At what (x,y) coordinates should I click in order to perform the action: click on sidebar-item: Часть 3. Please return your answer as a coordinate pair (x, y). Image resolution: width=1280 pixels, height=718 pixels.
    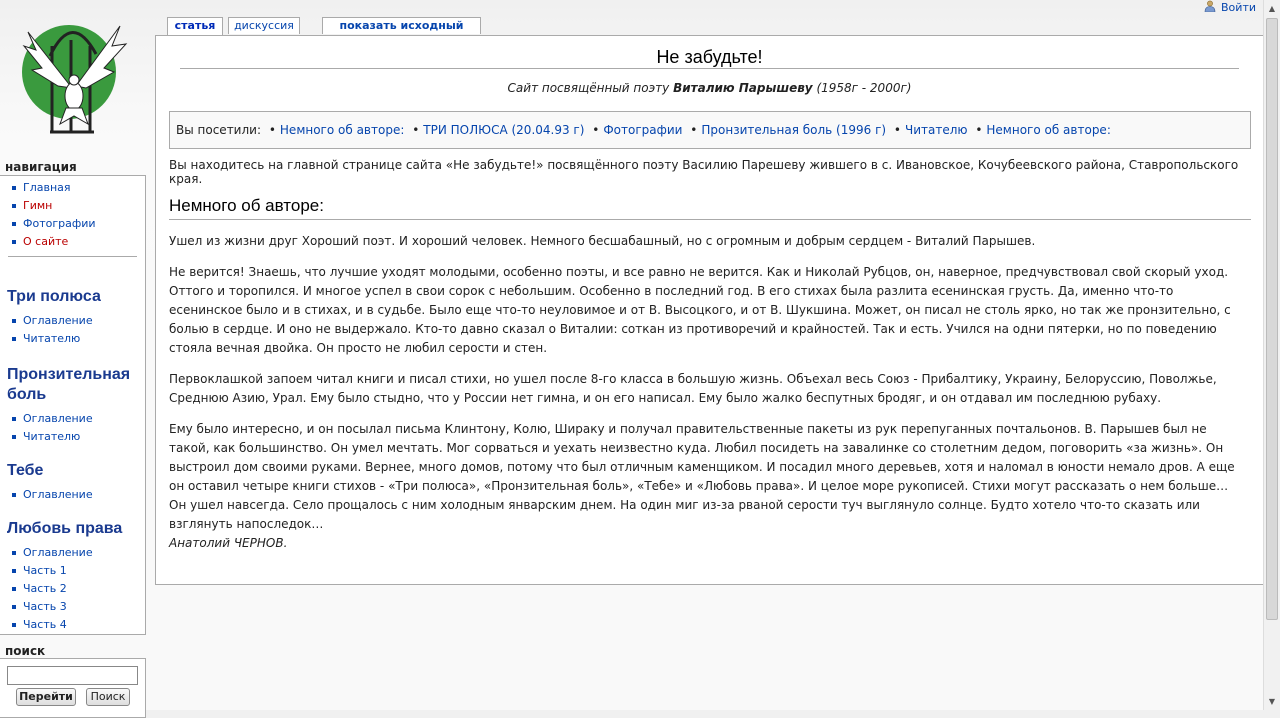
    Looking at the image, I should click on (72, 607).